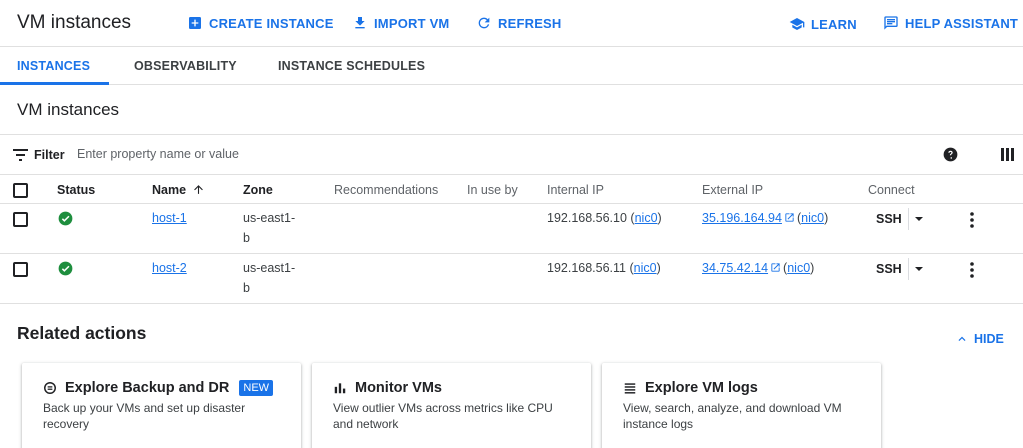 This screenshot has height=448, width=1023. I want to click on related-actions-title: Related actions, so click(82, 333).